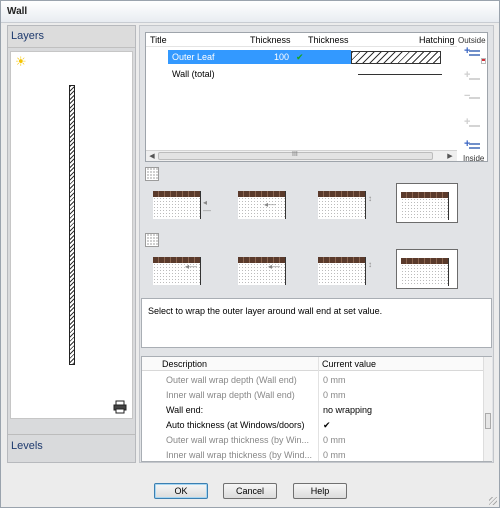 Image resolution: width=500 pixels, height=508 pixels. I want to click on title-bar: Wall, so click(250, 12).